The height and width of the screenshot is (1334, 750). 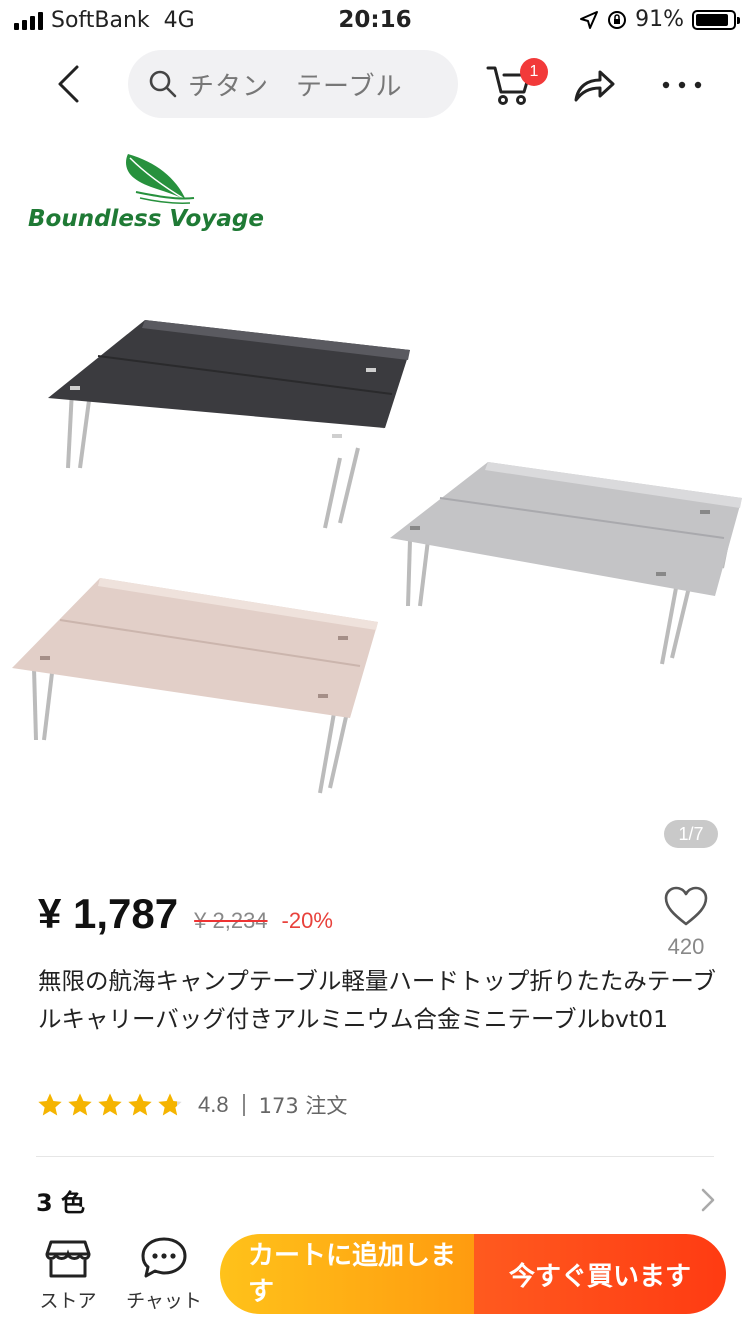 I want to click on back-button, so click(x=68, y=84).